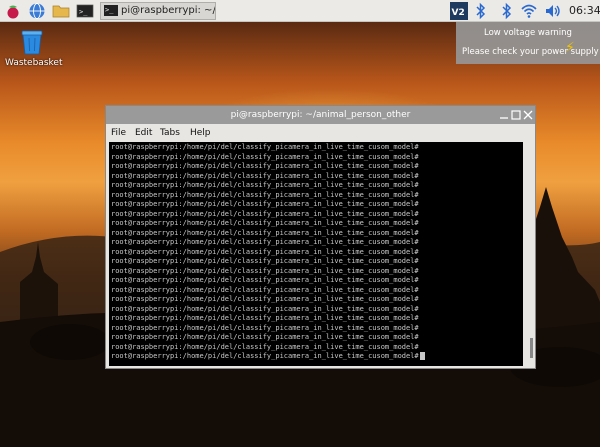 This screenshot has width=600, height=447. Describe the element at coordinates (111, 10) in the screenshot. I see `terminal-icon` at that location.